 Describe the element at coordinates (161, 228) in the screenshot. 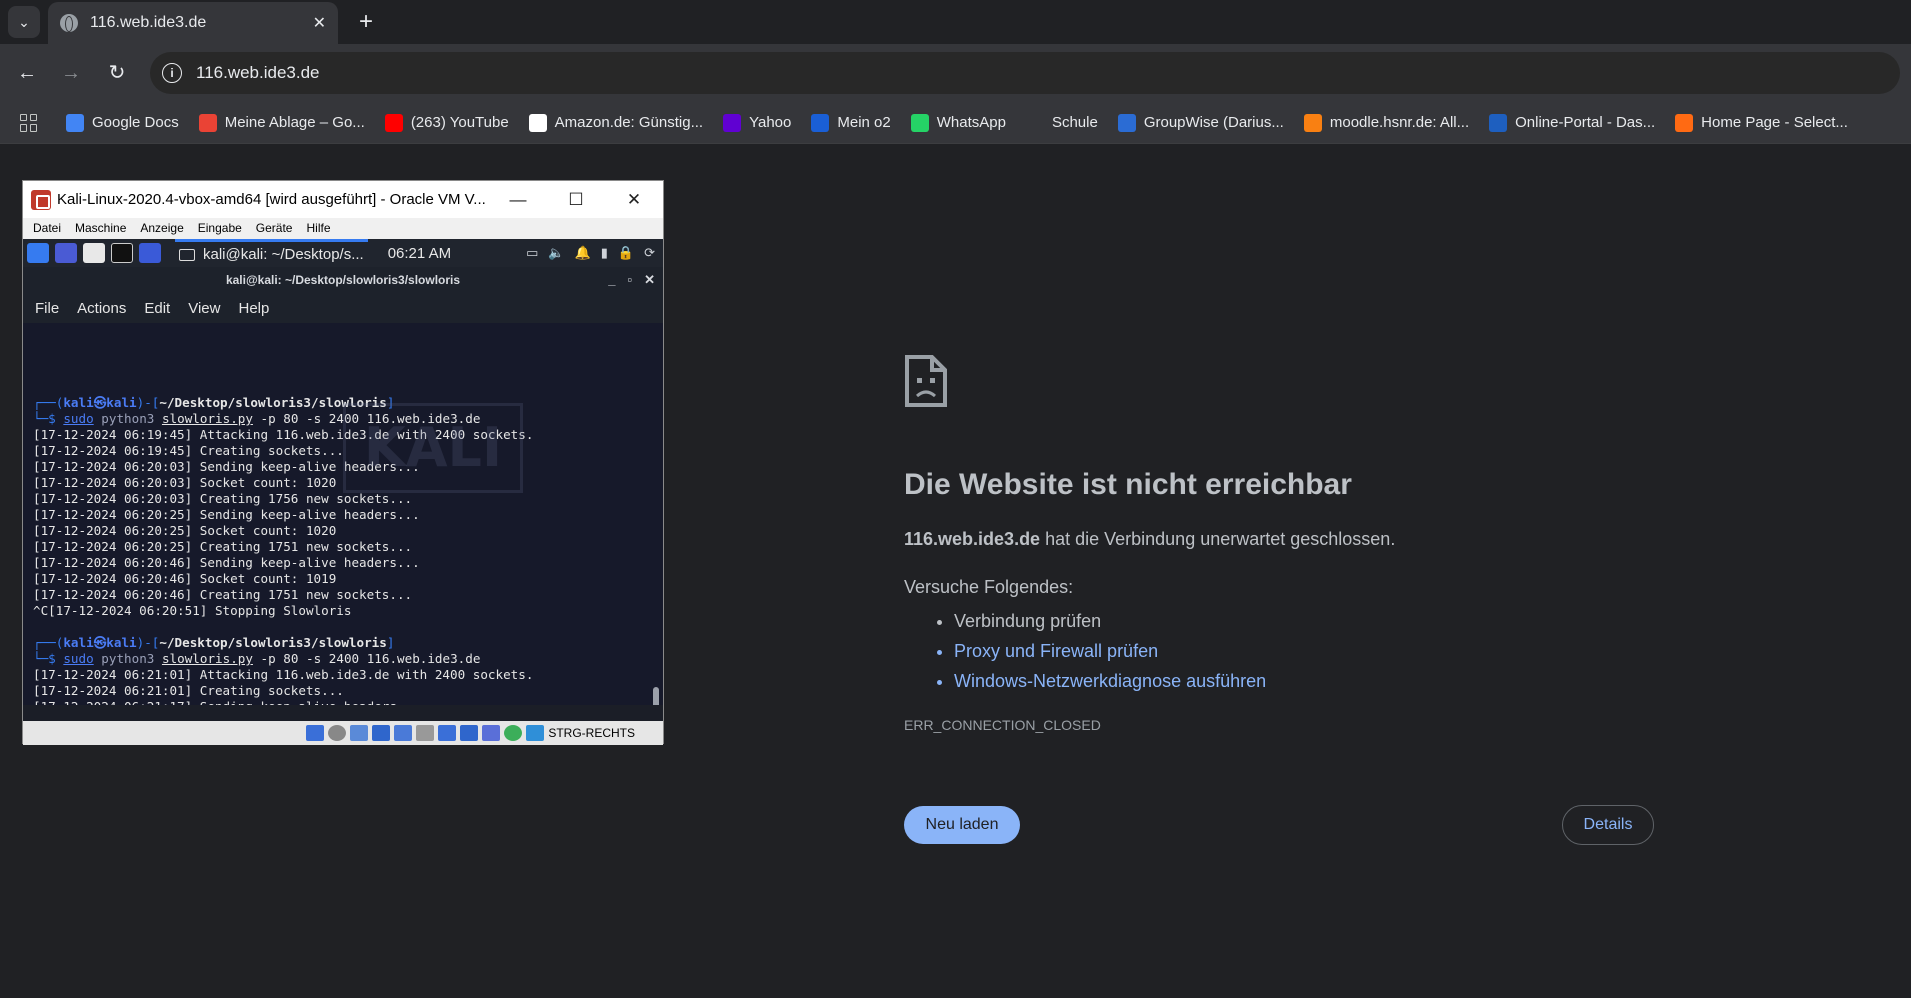

I see `menu-anzeige: Anzeige` at that location.